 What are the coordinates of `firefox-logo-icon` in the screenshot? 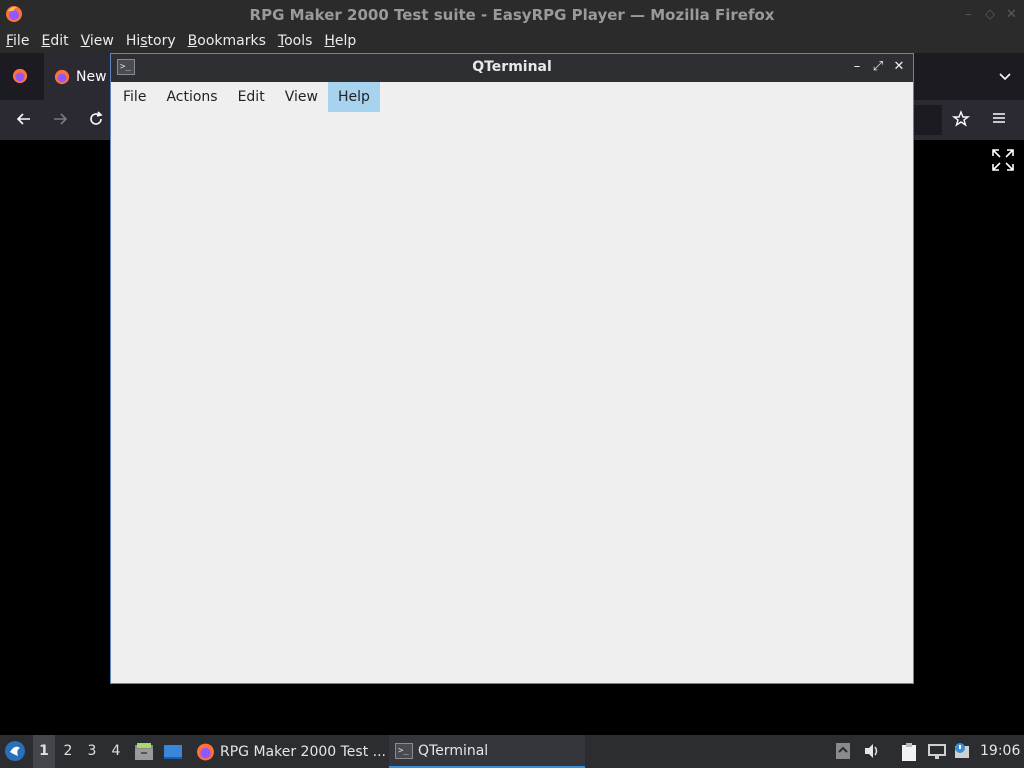 It's located at (14, 16).